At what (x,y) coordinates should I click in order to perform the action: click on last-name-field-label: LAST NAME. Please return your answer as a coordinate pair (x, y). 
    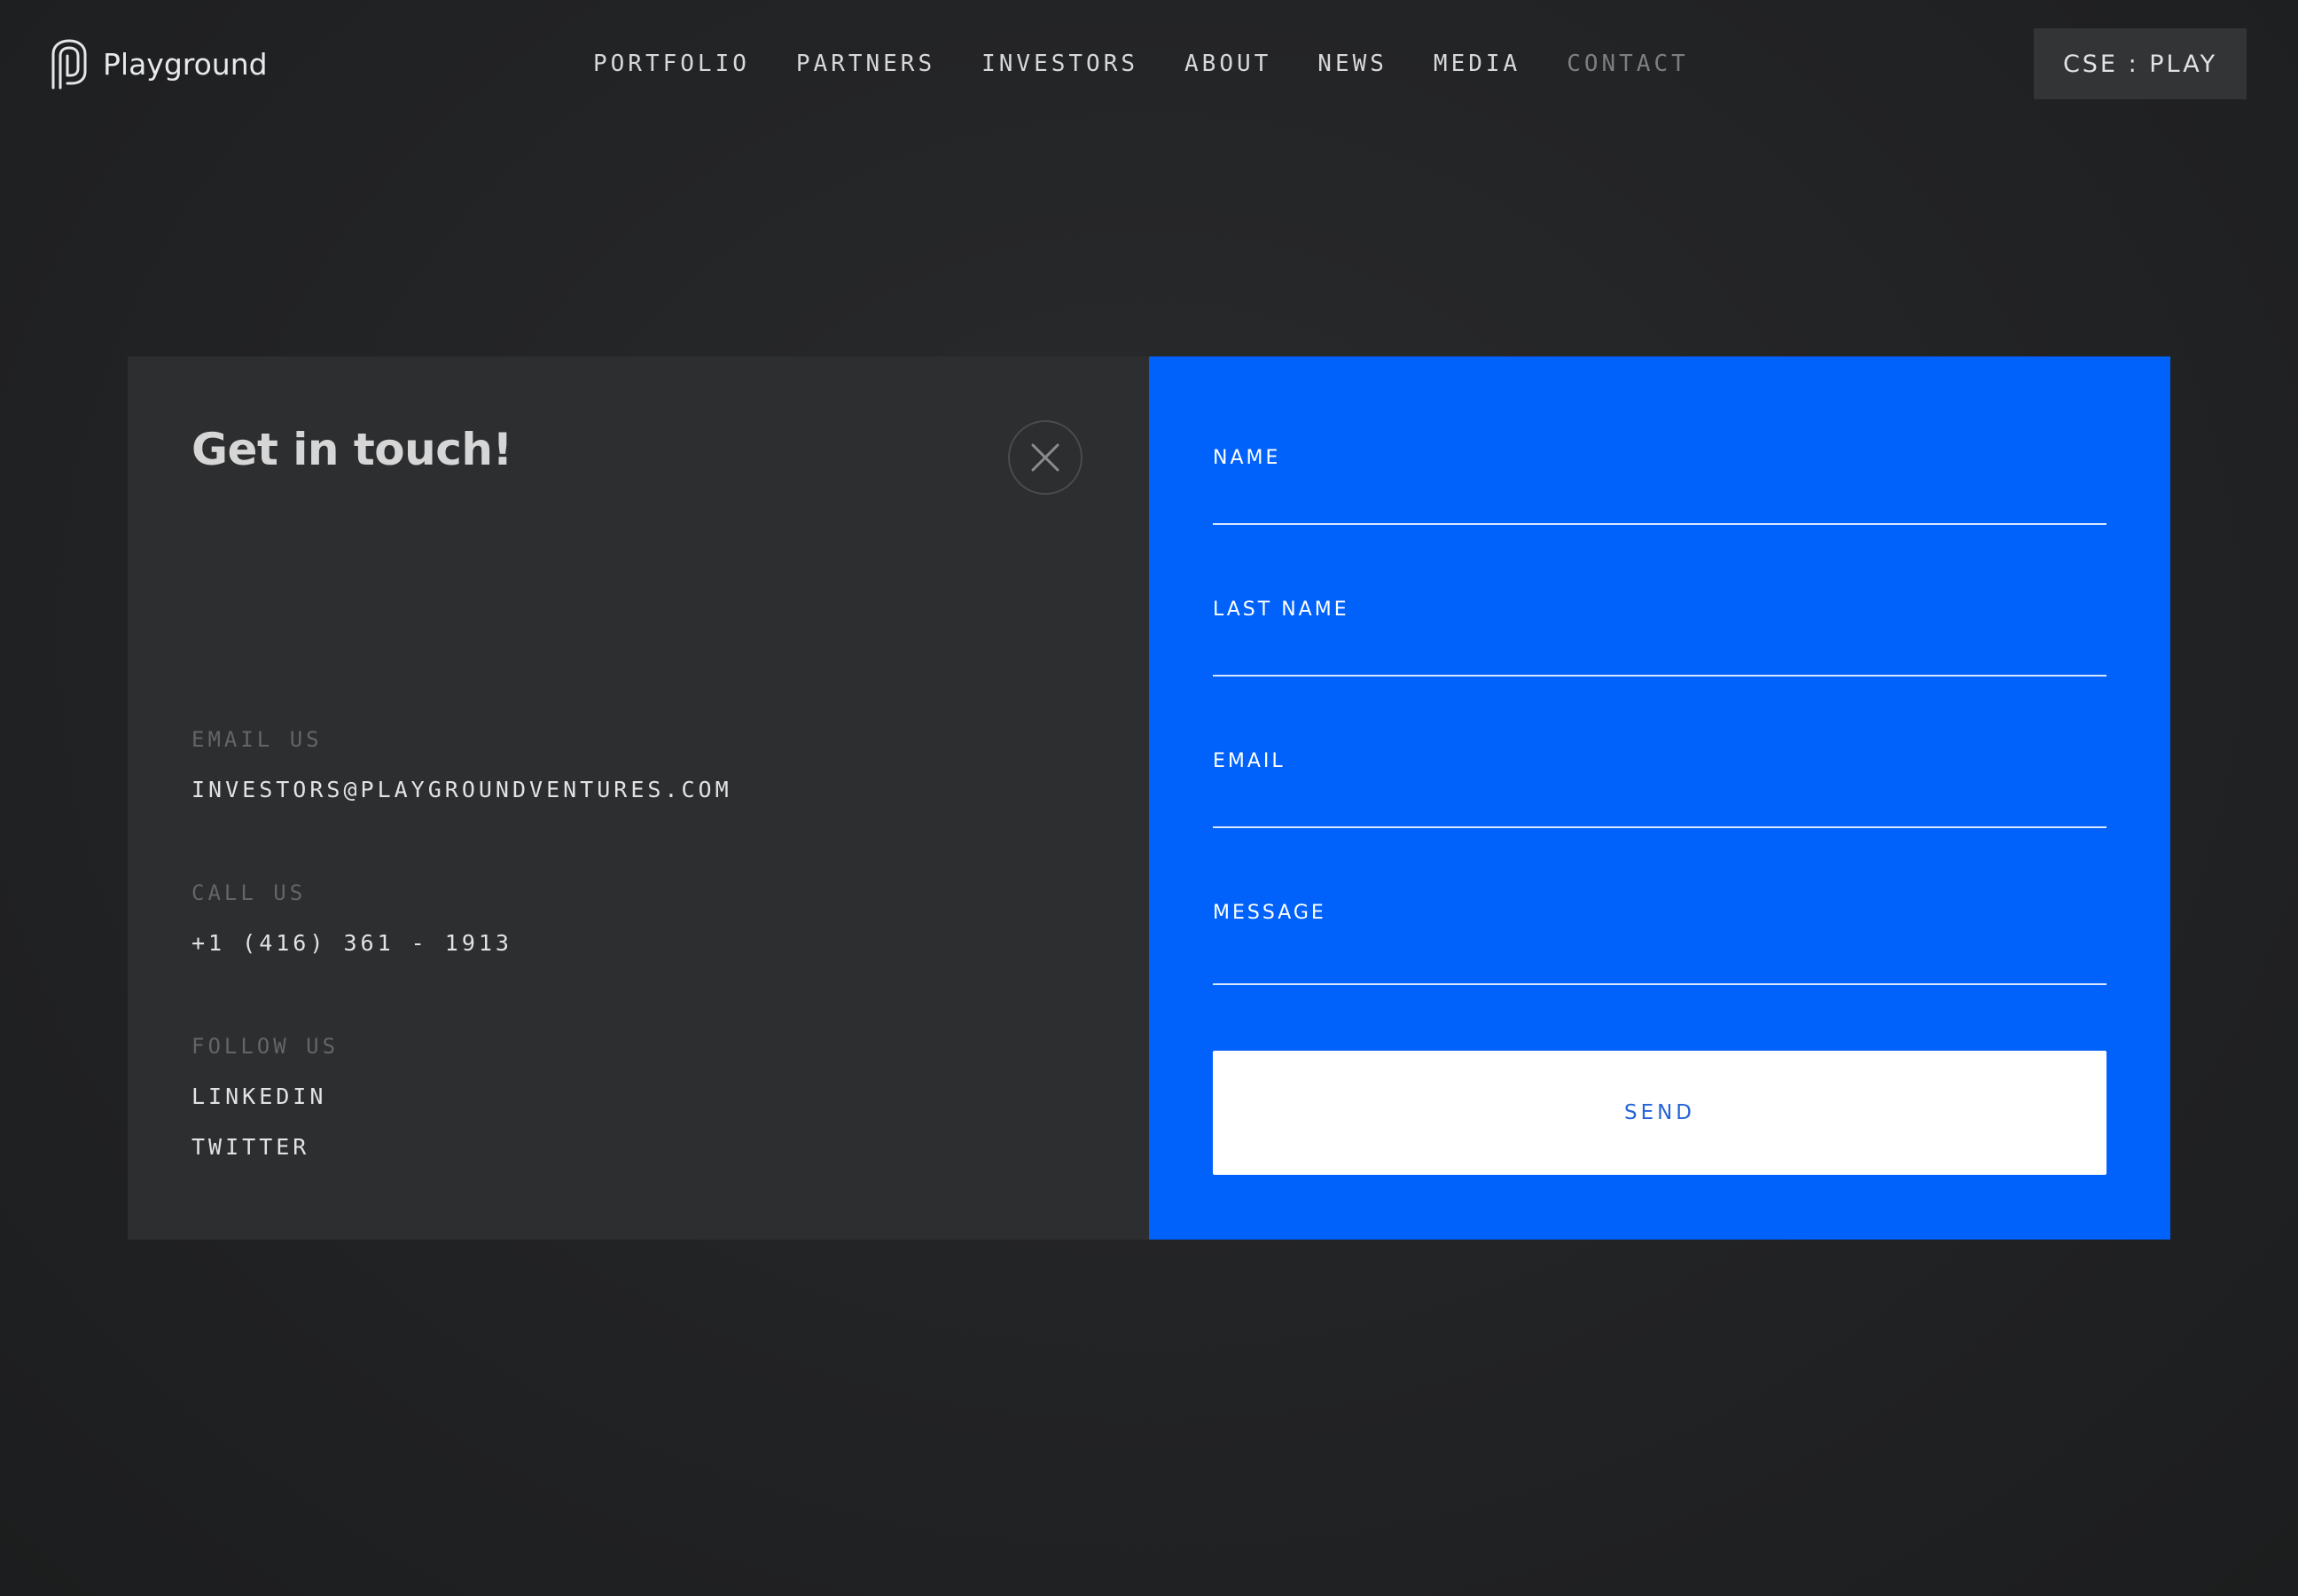
    Looking at the image, I should click on (1281, 609).